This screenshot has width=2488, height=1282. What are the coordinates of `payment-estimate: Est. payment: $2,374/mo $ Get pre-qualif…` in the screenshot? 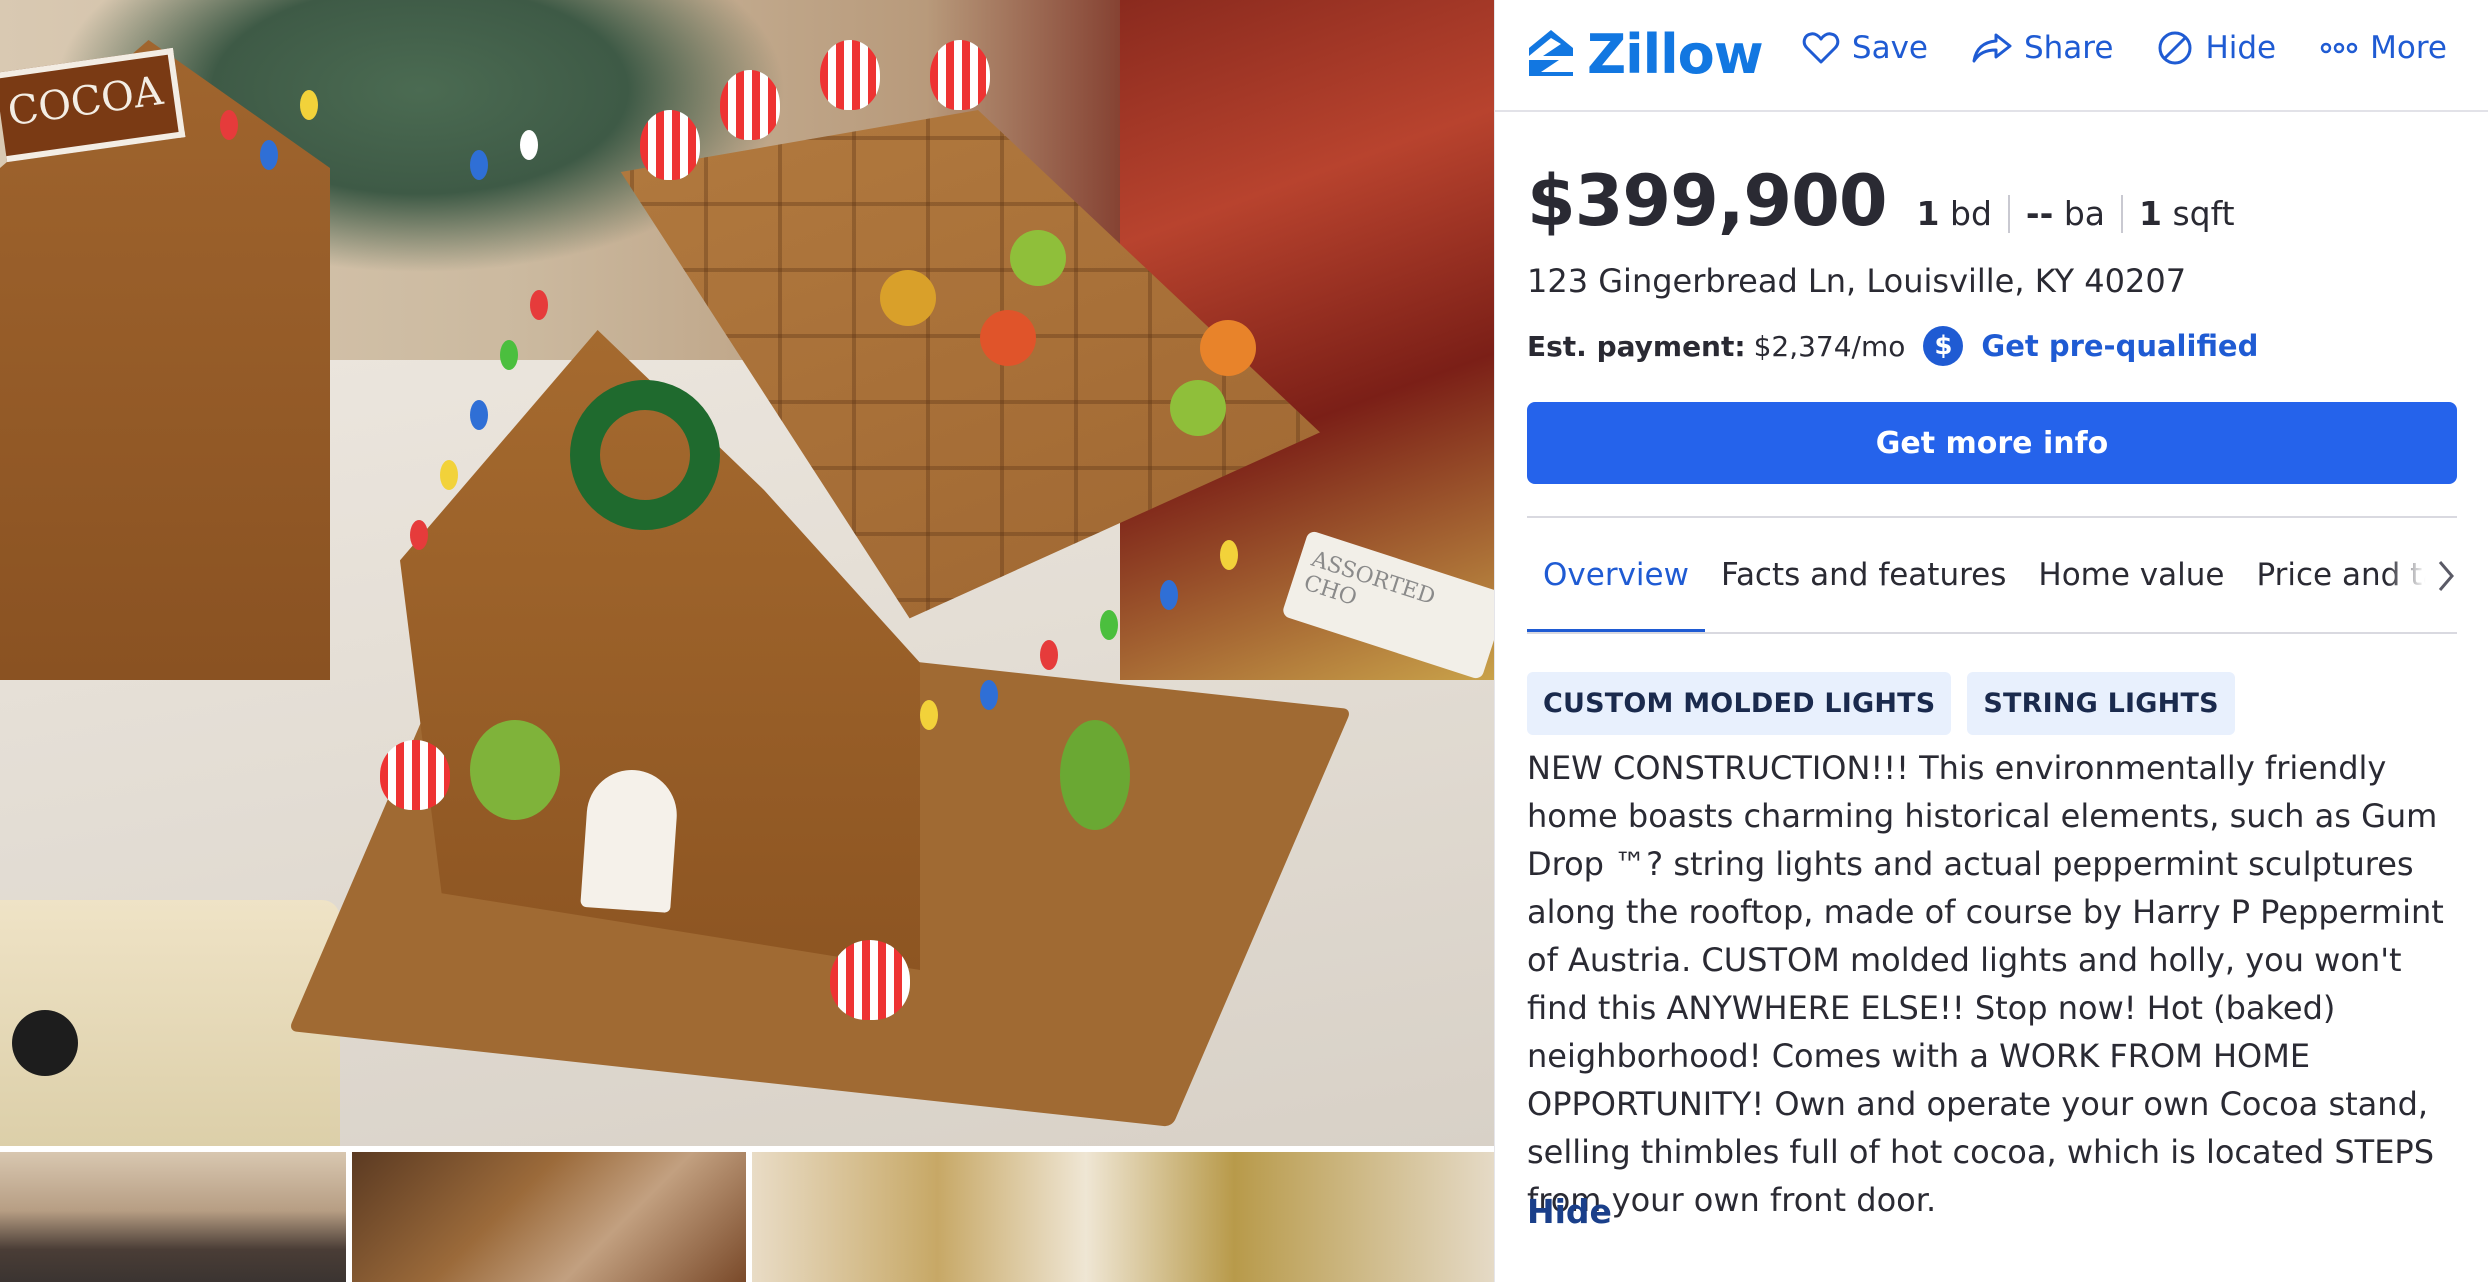 It's located at (1892, 346).